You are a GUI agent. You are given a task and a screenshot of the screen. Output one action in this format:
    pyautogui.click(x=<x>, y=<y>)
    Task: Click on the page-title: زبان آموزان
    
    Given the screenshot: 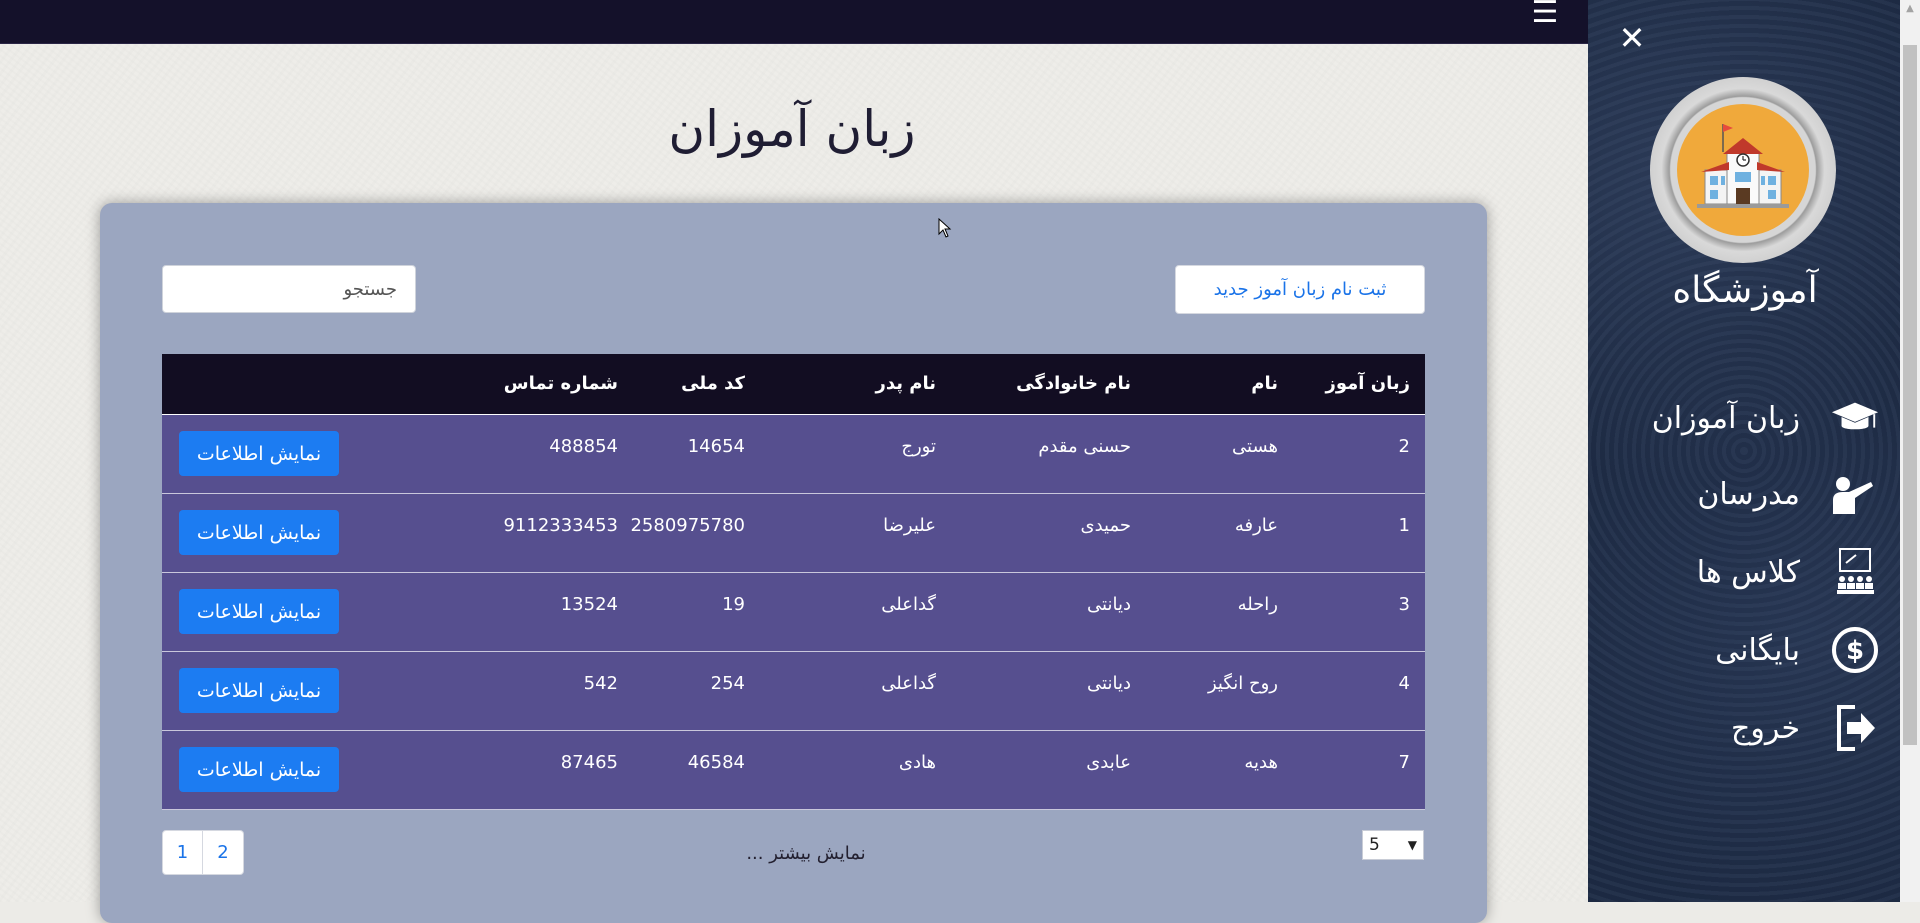 What is the action you would take?
    pyautogui.click(x=792, y=129)
    